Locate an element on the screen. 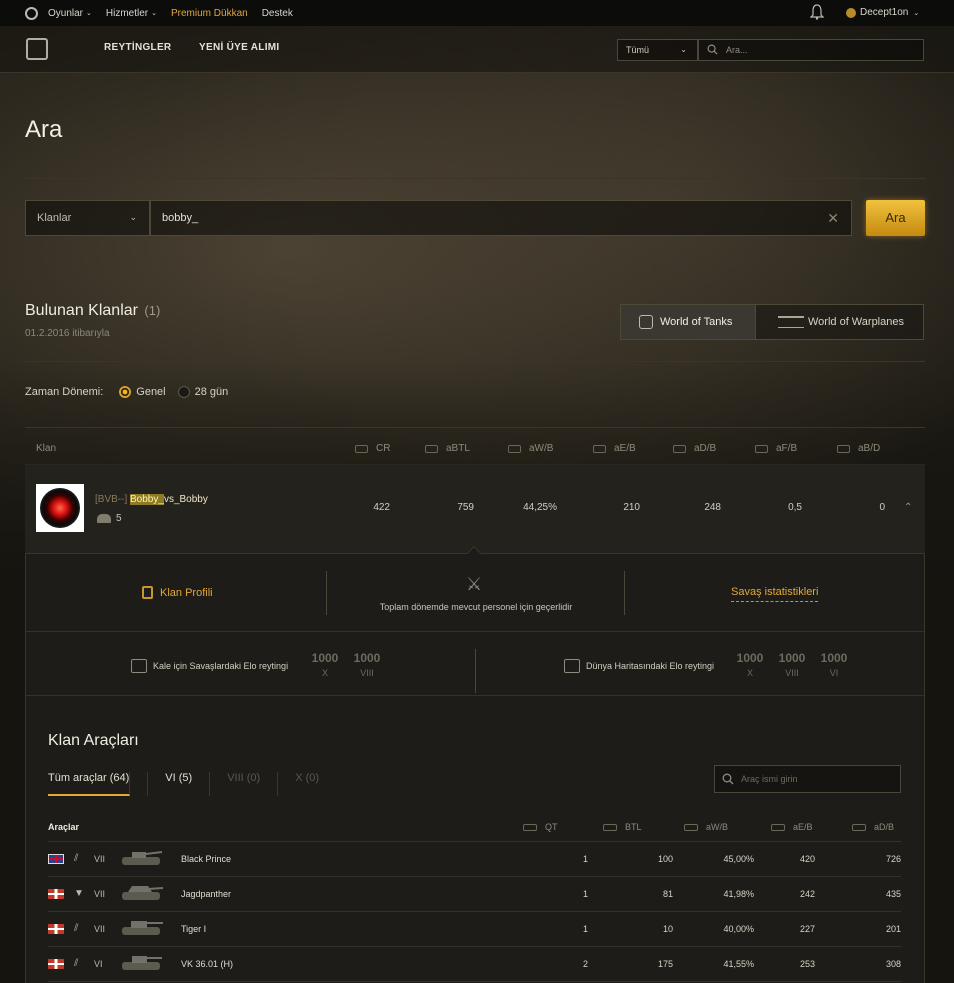  menu-label: Oyunlar is located at coordinates (66, 13).